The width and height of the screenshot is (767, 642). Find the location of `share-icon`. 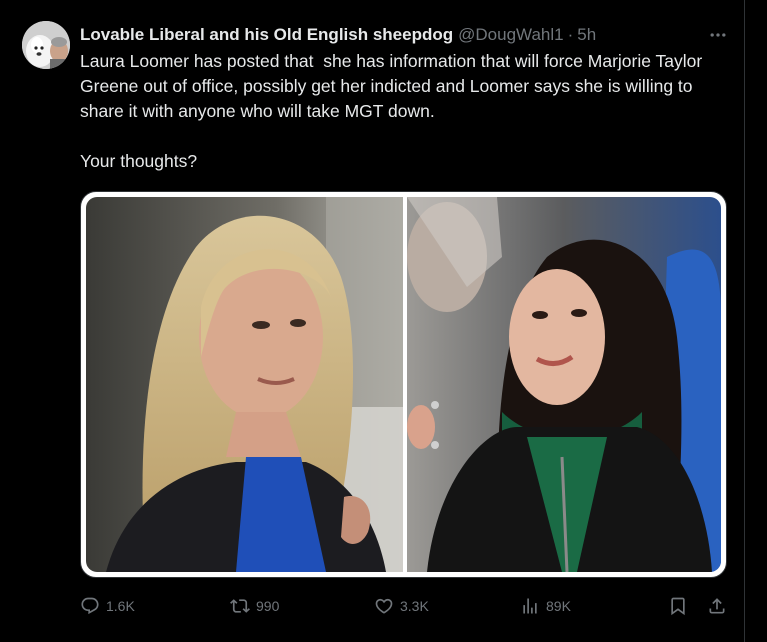

share-icon is located at coordinates (717, 606).